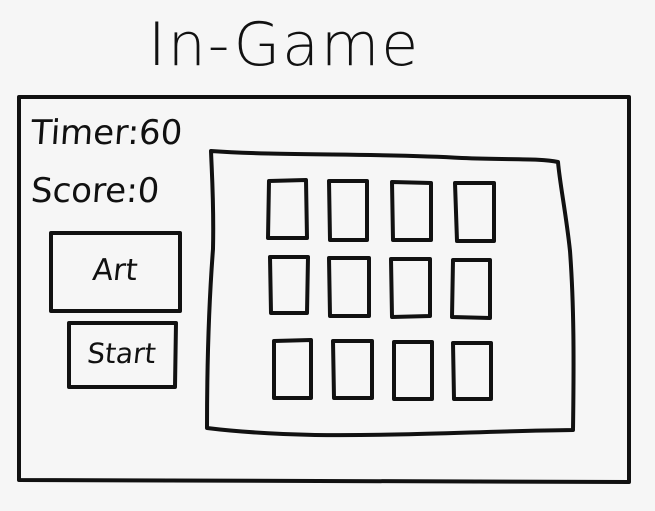 This screenshot has width=655, height=511. What do you see at coordinates (106, 133) in the screenshot?
I see `timer-label: Timer:60` at bounding box center [106, 133].